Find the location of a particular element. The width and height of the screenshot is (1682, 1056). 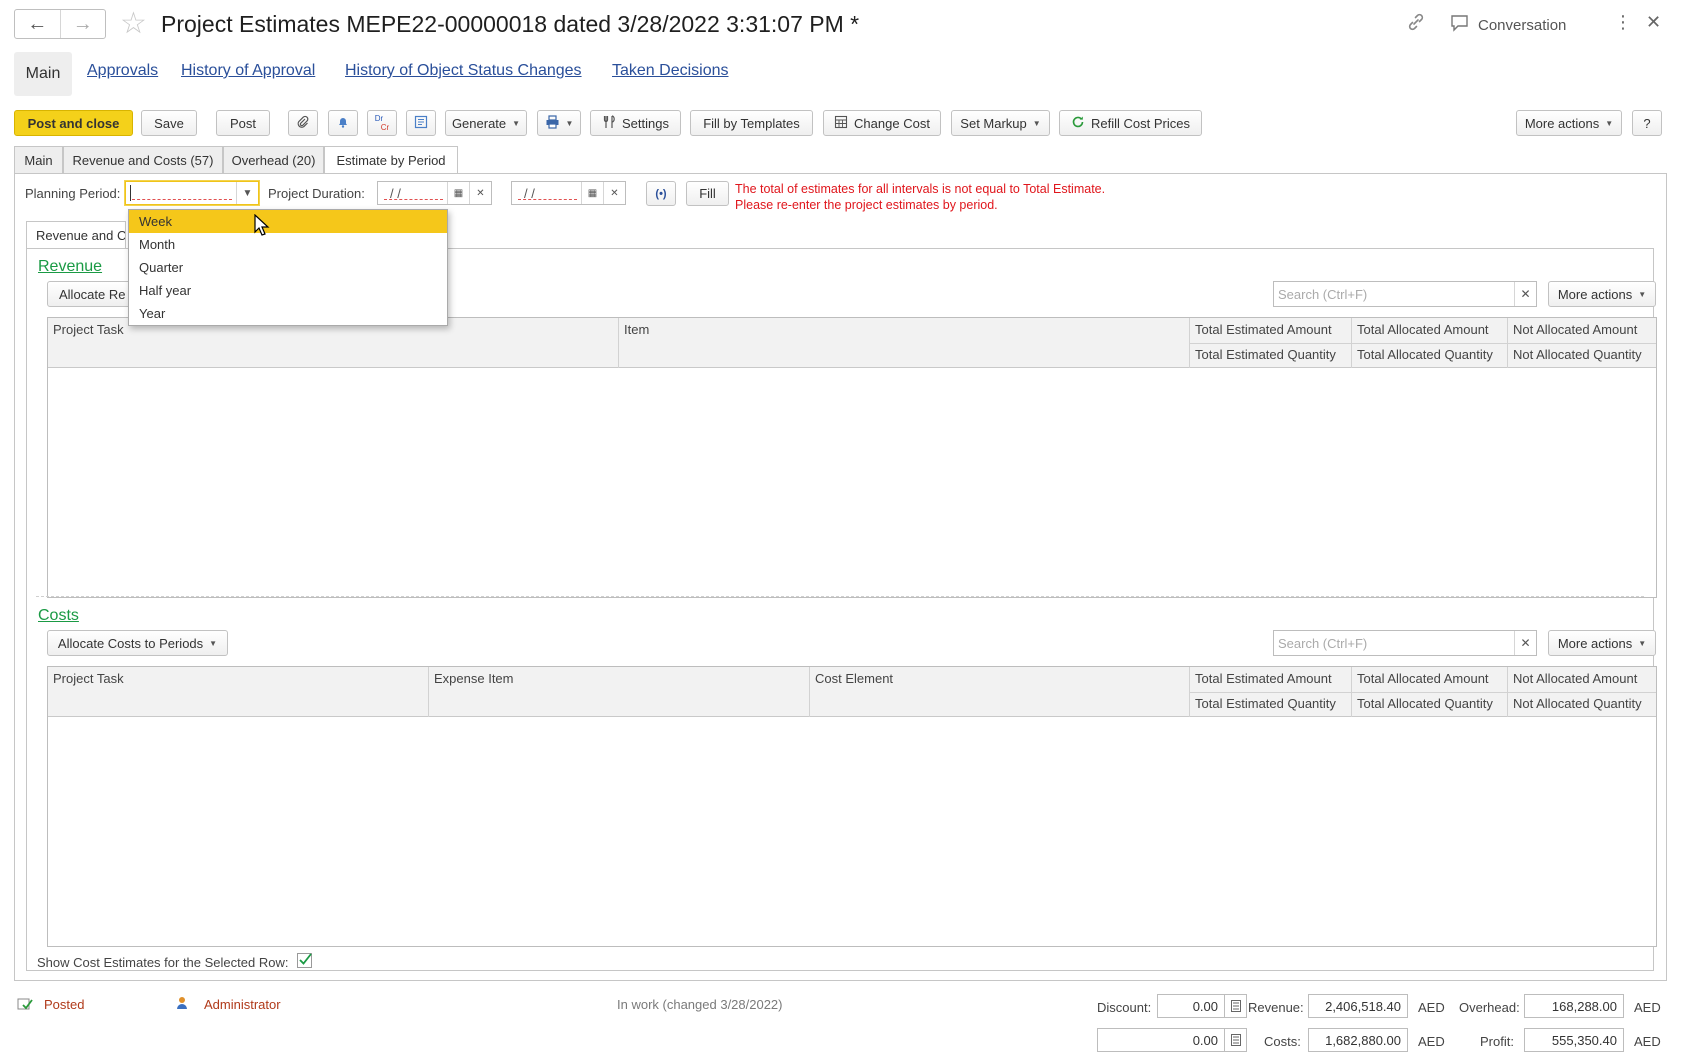

allocate-costs-button: Allocate Costs to Periods ▼ is located at coordinates (137, 643).